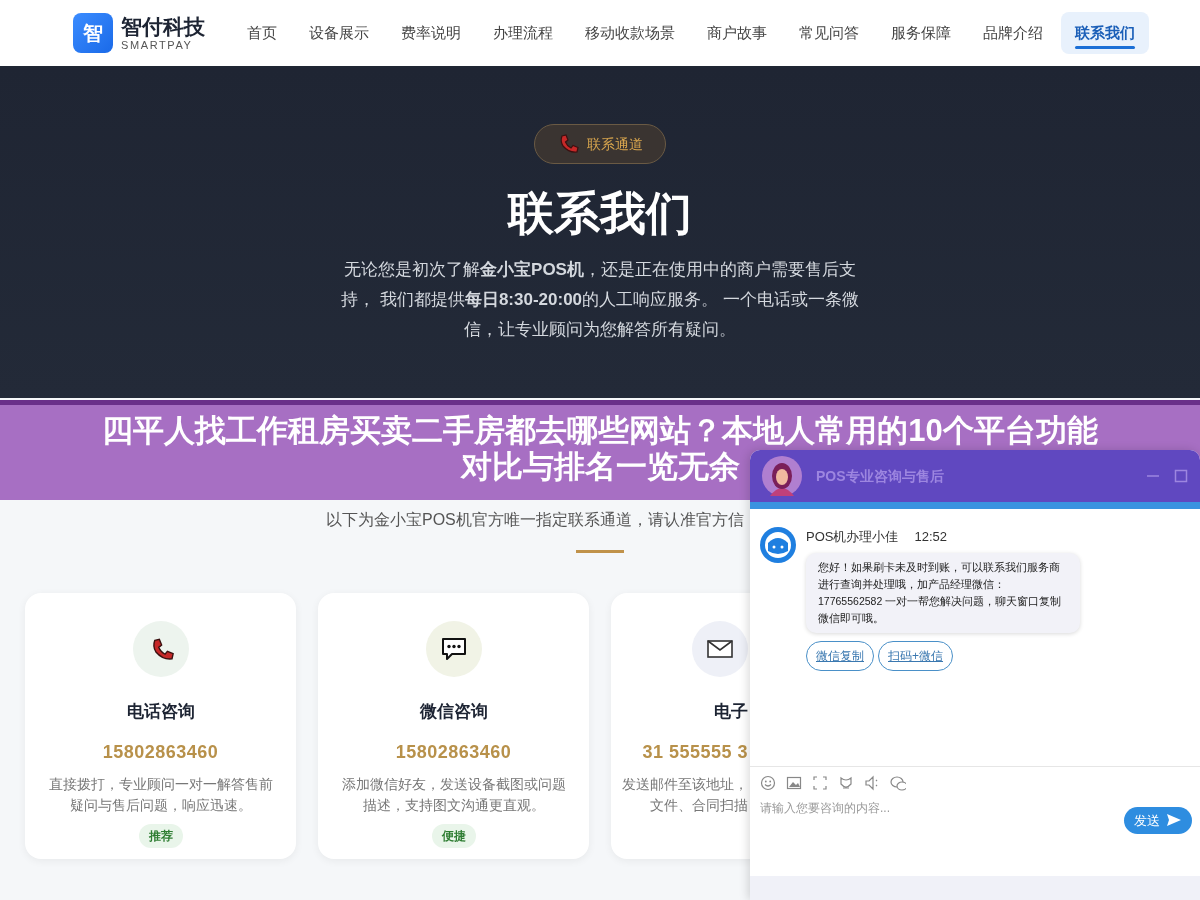 This screenshot has height=900, width=1200. I want to click on logo-mark: 智, so click(93, 33).